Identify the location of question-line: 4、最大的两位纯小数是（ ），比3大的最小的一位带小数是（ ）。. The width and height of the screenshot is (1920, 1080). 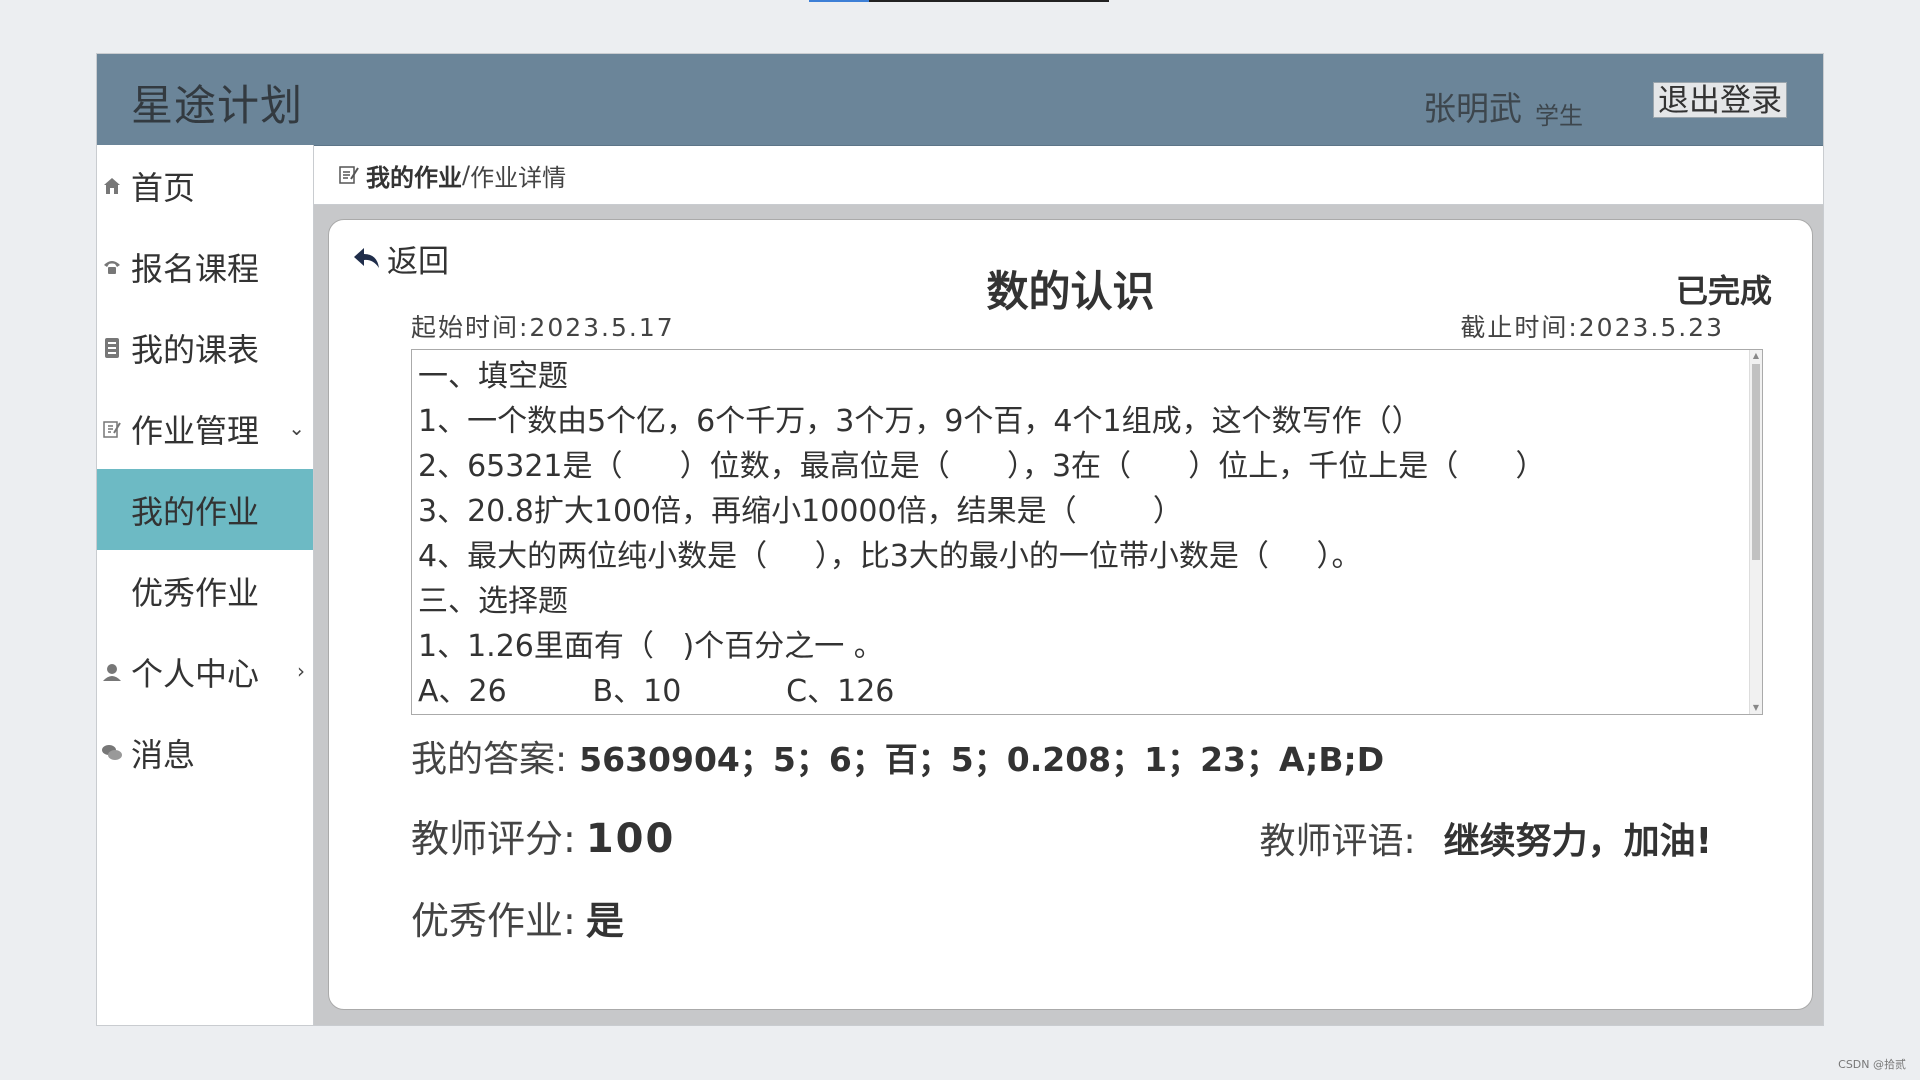
(890, 556).